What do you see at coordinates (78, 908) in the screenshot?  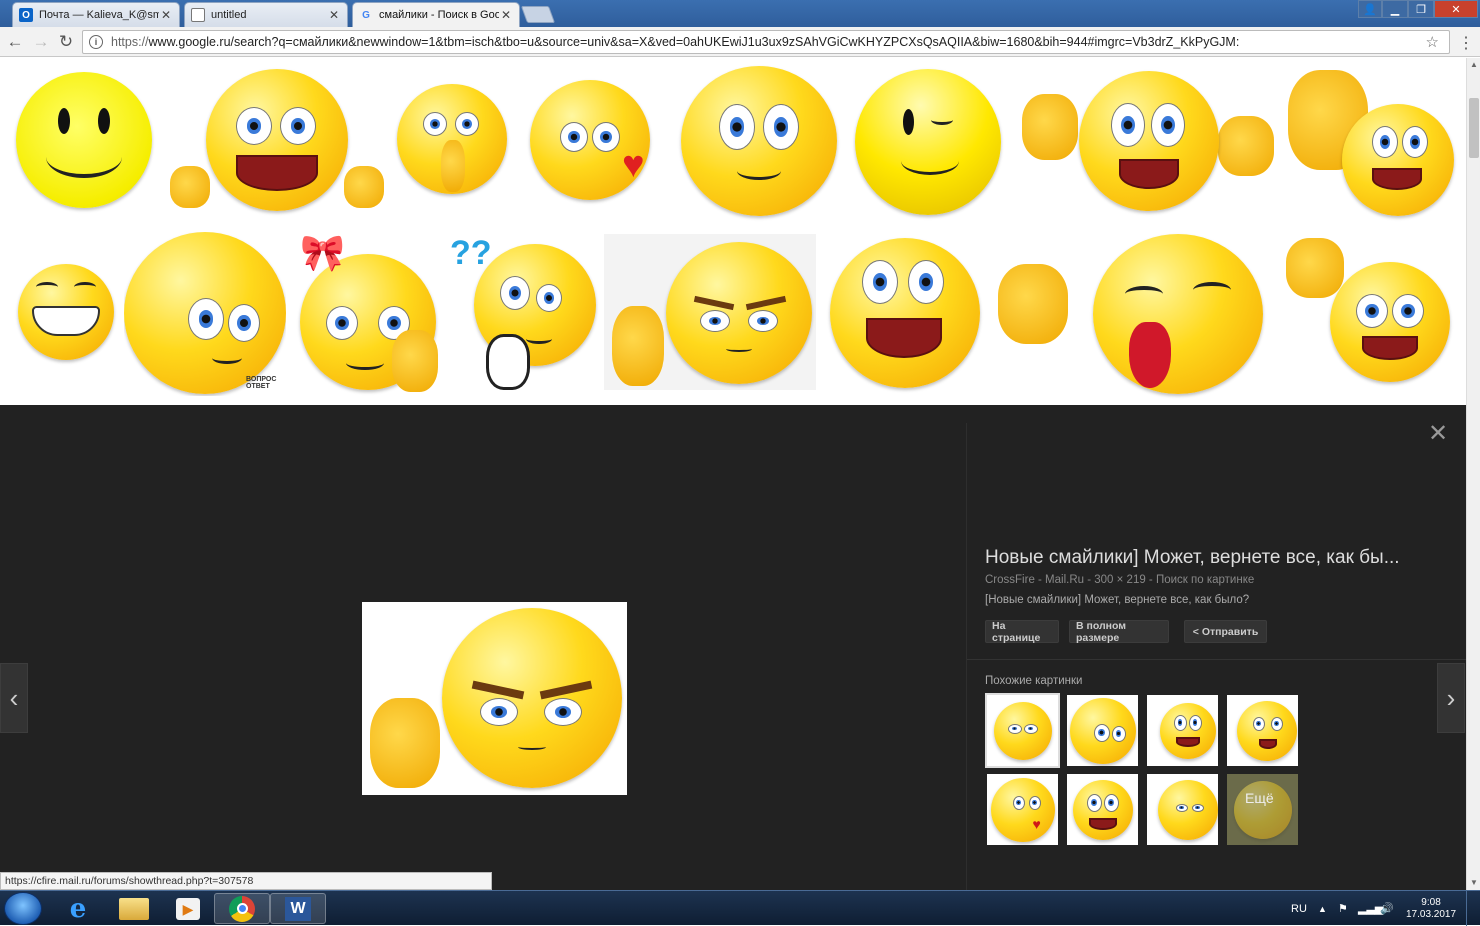 I see `internet-explorer-icon: e` at bounding box center [78, 908].